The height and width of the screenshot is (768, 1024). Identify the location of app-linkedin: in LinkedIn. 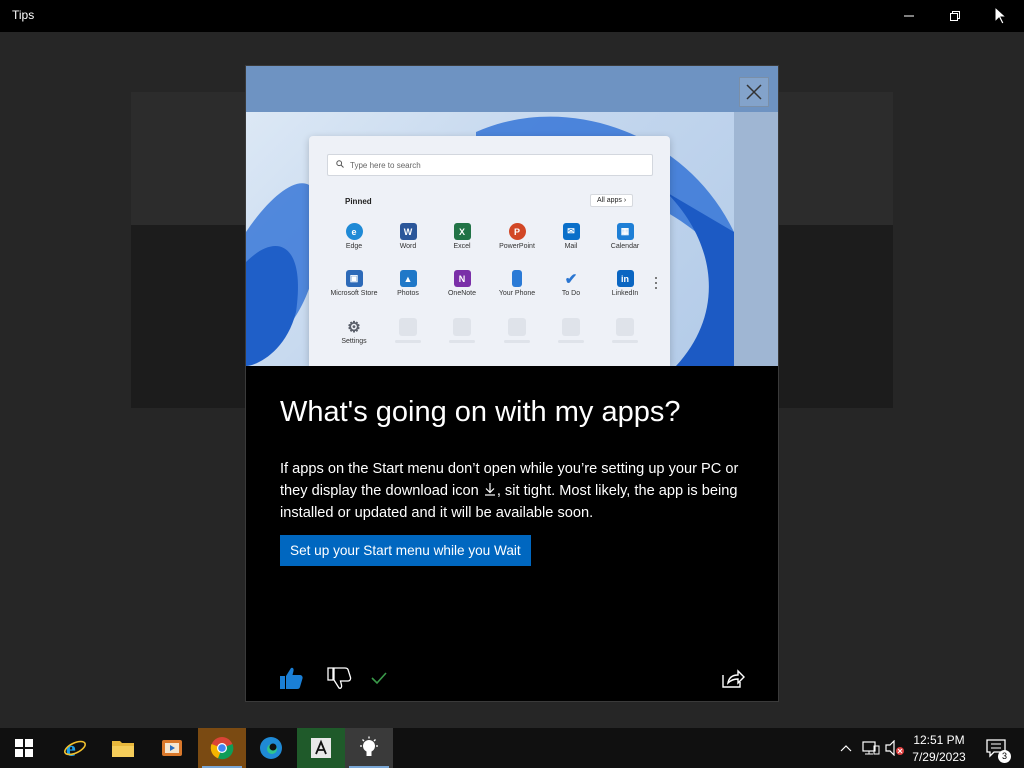
(625, 283).